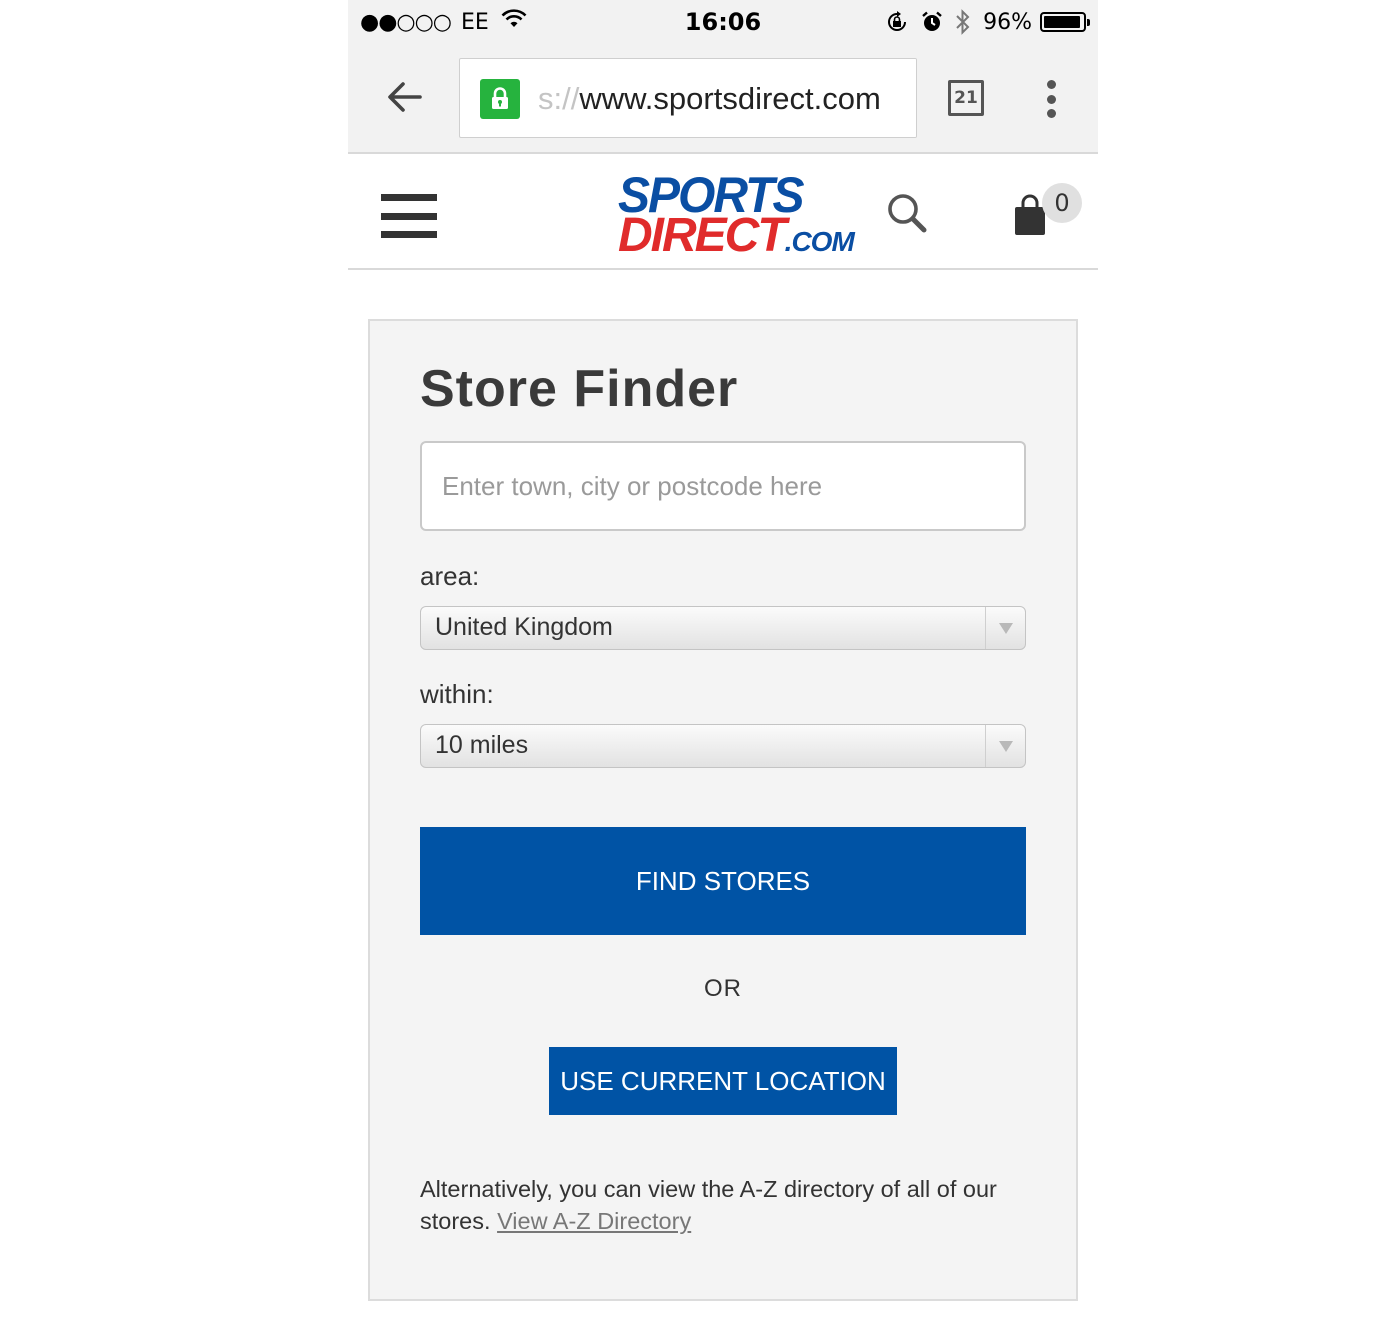 Image resolution: width=1400 pixels, height=1334 pixels. I want to click on tab-switcher-button: 21, so click(966, 98).